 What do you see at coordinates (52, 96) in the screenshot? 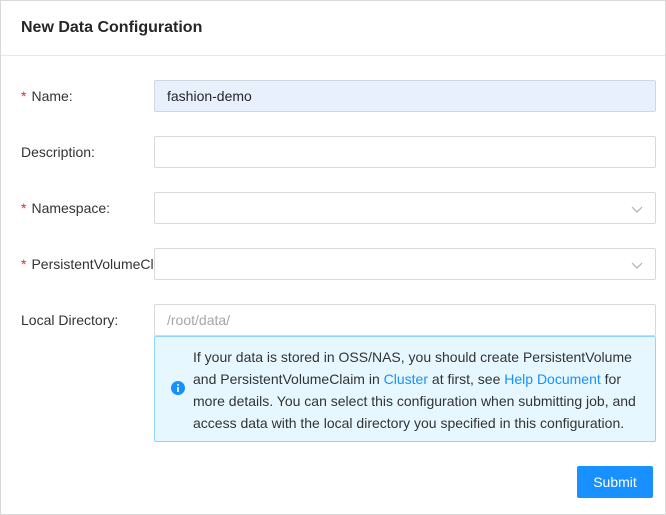
I see `name-label-text: Name:` at bounding box center [52, 96].